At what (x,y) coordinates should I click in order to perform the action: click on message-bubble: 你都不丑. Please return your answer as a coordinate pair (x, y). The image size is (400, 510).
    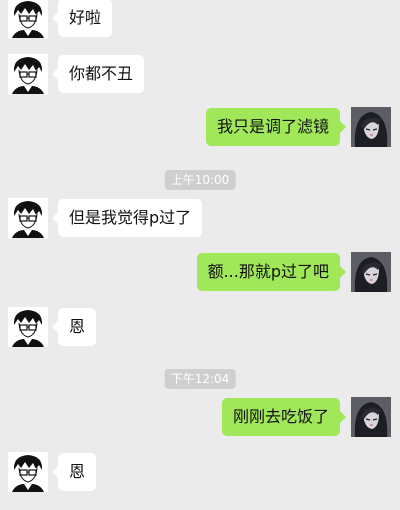
    Looking at the image, I should click on (98, 74).